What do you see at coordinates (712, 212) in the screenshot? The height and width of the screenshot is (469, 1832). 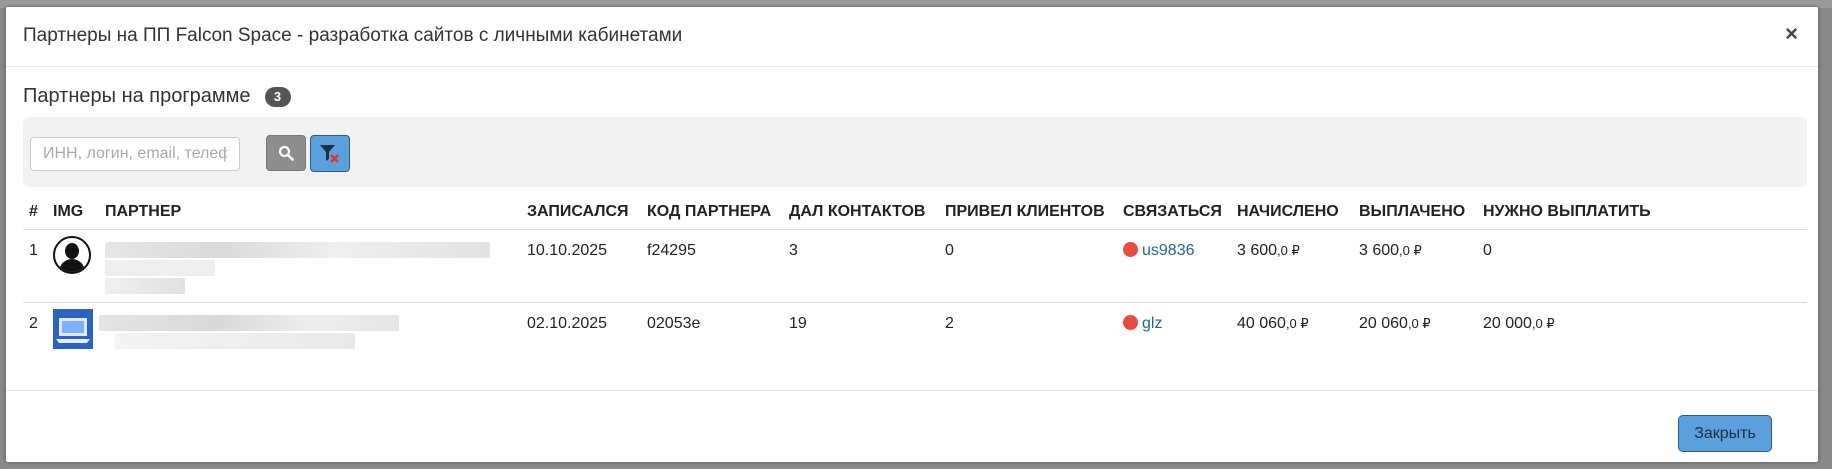 I see `header-partner-code: КОД ПАРТНЕРА` at bounding box center [712, 212].